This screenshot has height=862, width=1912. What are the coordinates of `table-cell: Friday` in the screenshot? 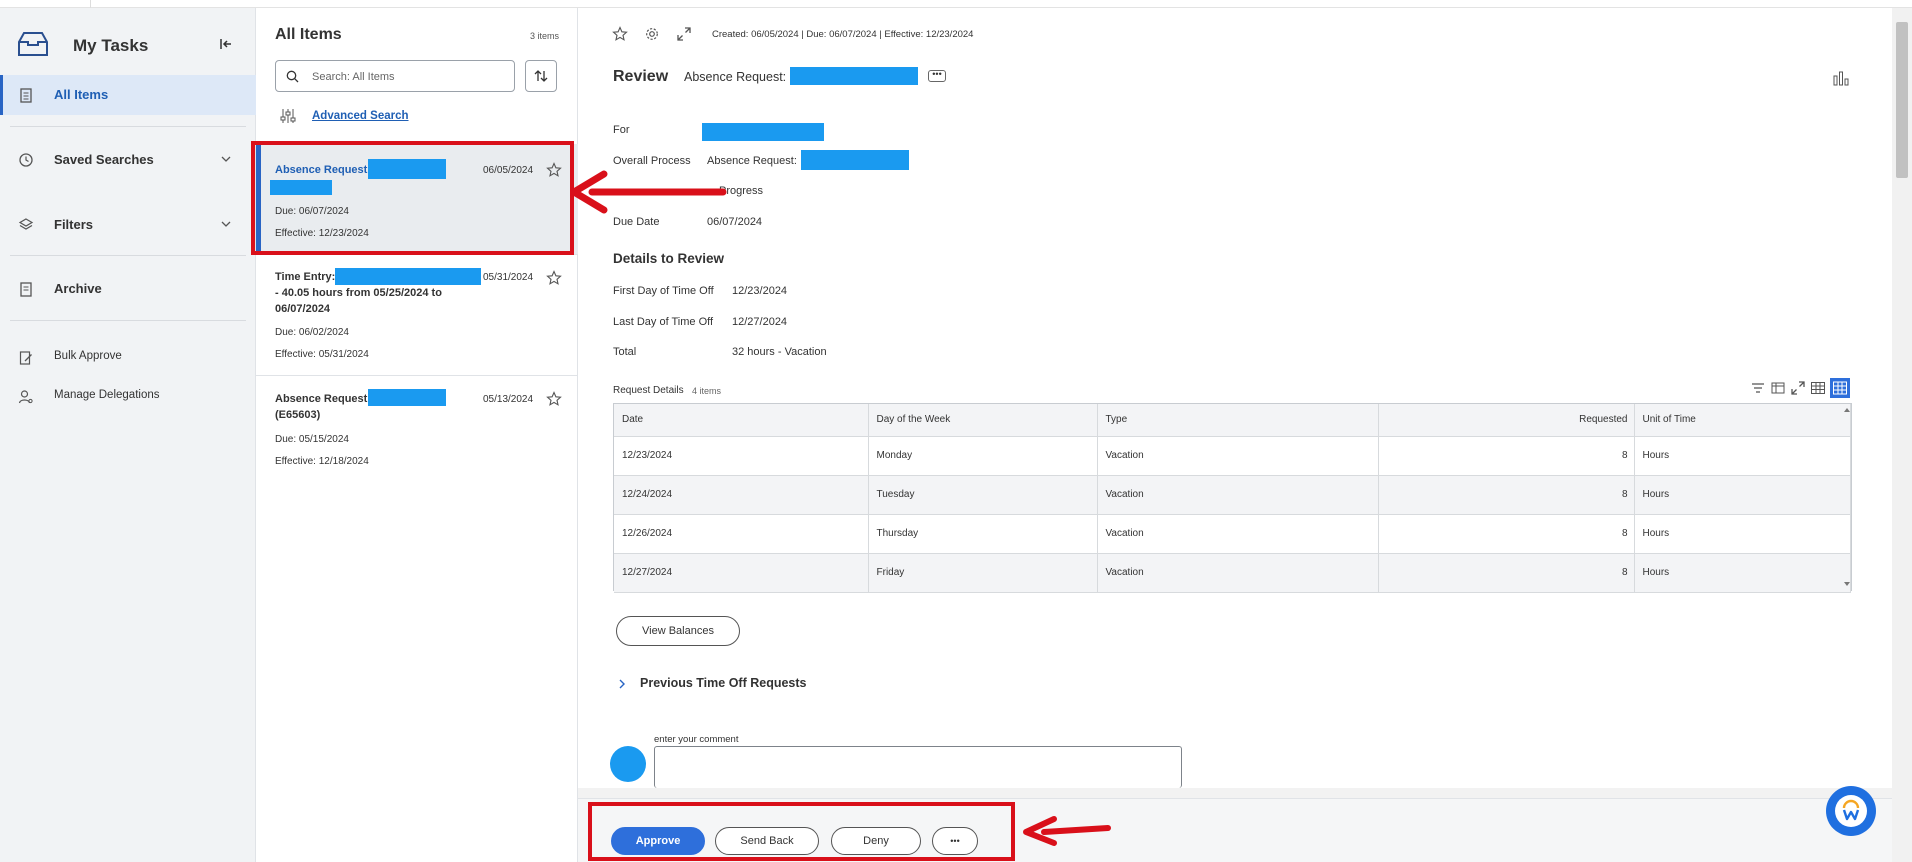 It's located at (983, 573).